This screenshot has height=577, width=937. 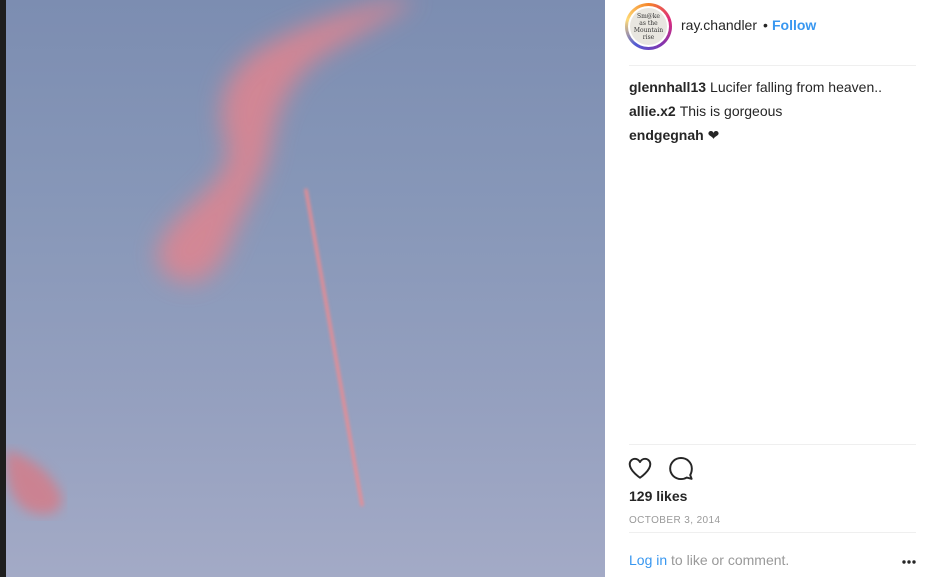 I want to click on avatar-text-line: Mountain, so click(x=648, y=30).